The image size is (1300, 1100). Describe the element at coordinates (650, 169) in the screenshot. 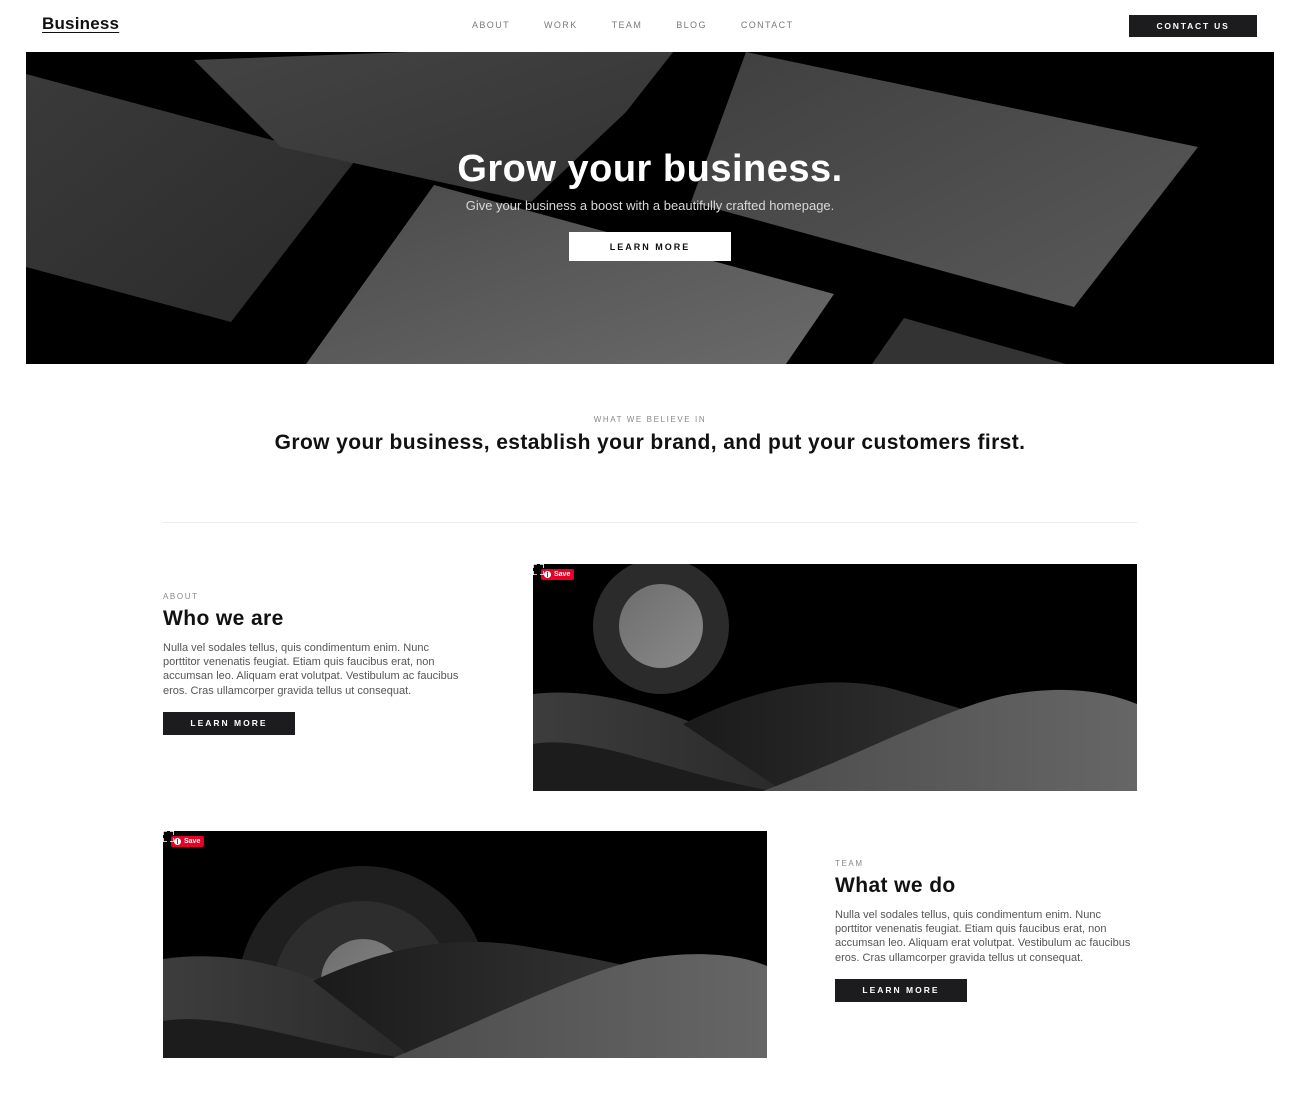

I see `hero-title: Grow your business.` at that location.